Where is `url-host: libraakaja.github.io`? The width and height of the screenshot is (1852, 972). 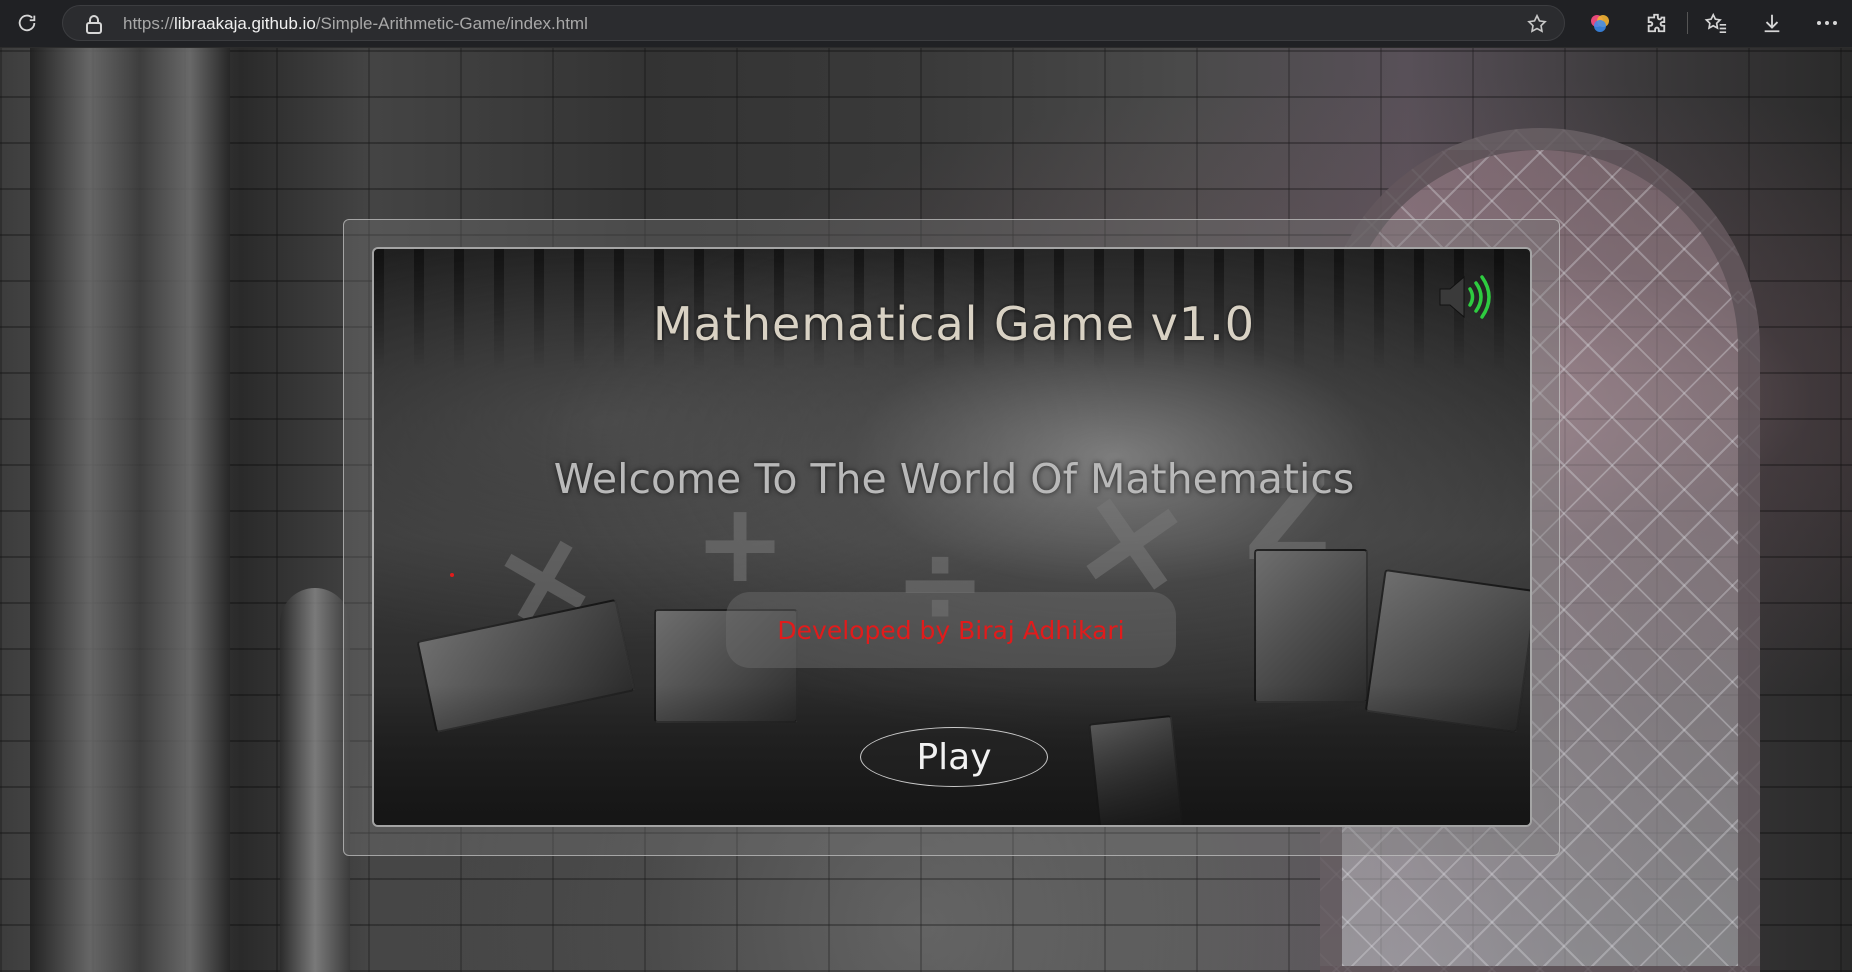 url-host: libraakaja.github.io is located at coordinates (245, 23).